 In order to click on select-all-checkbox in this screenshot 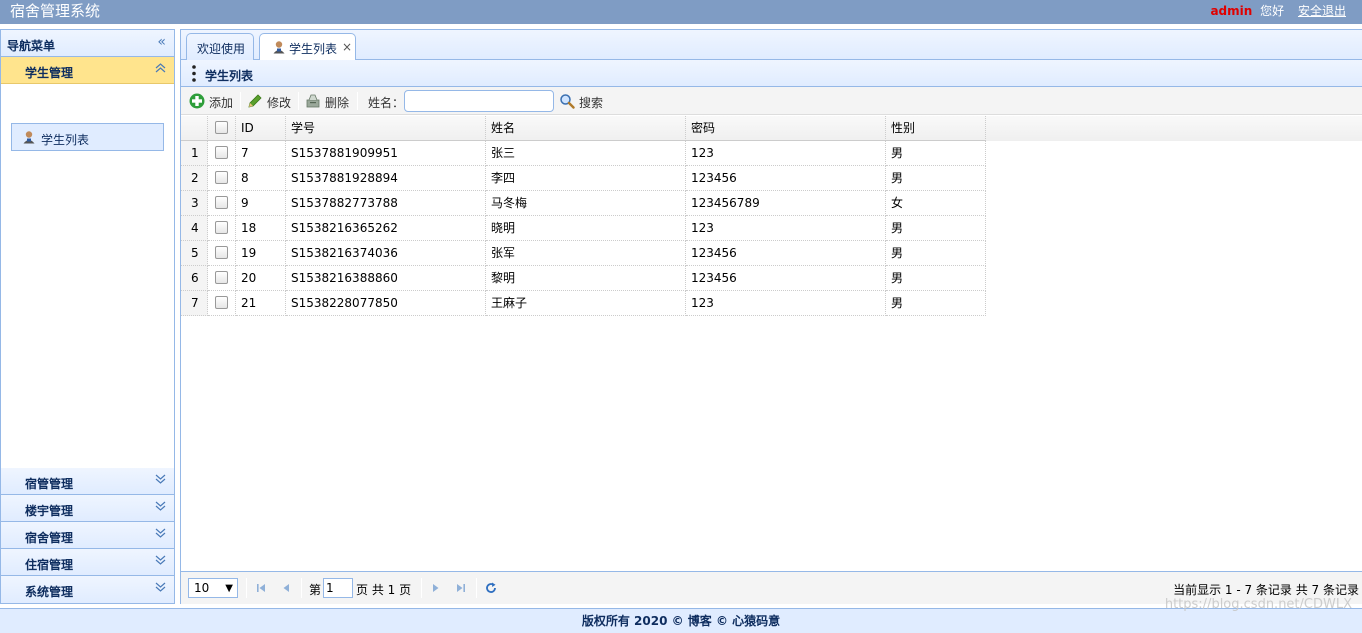, I will do `click(221, 127)`.